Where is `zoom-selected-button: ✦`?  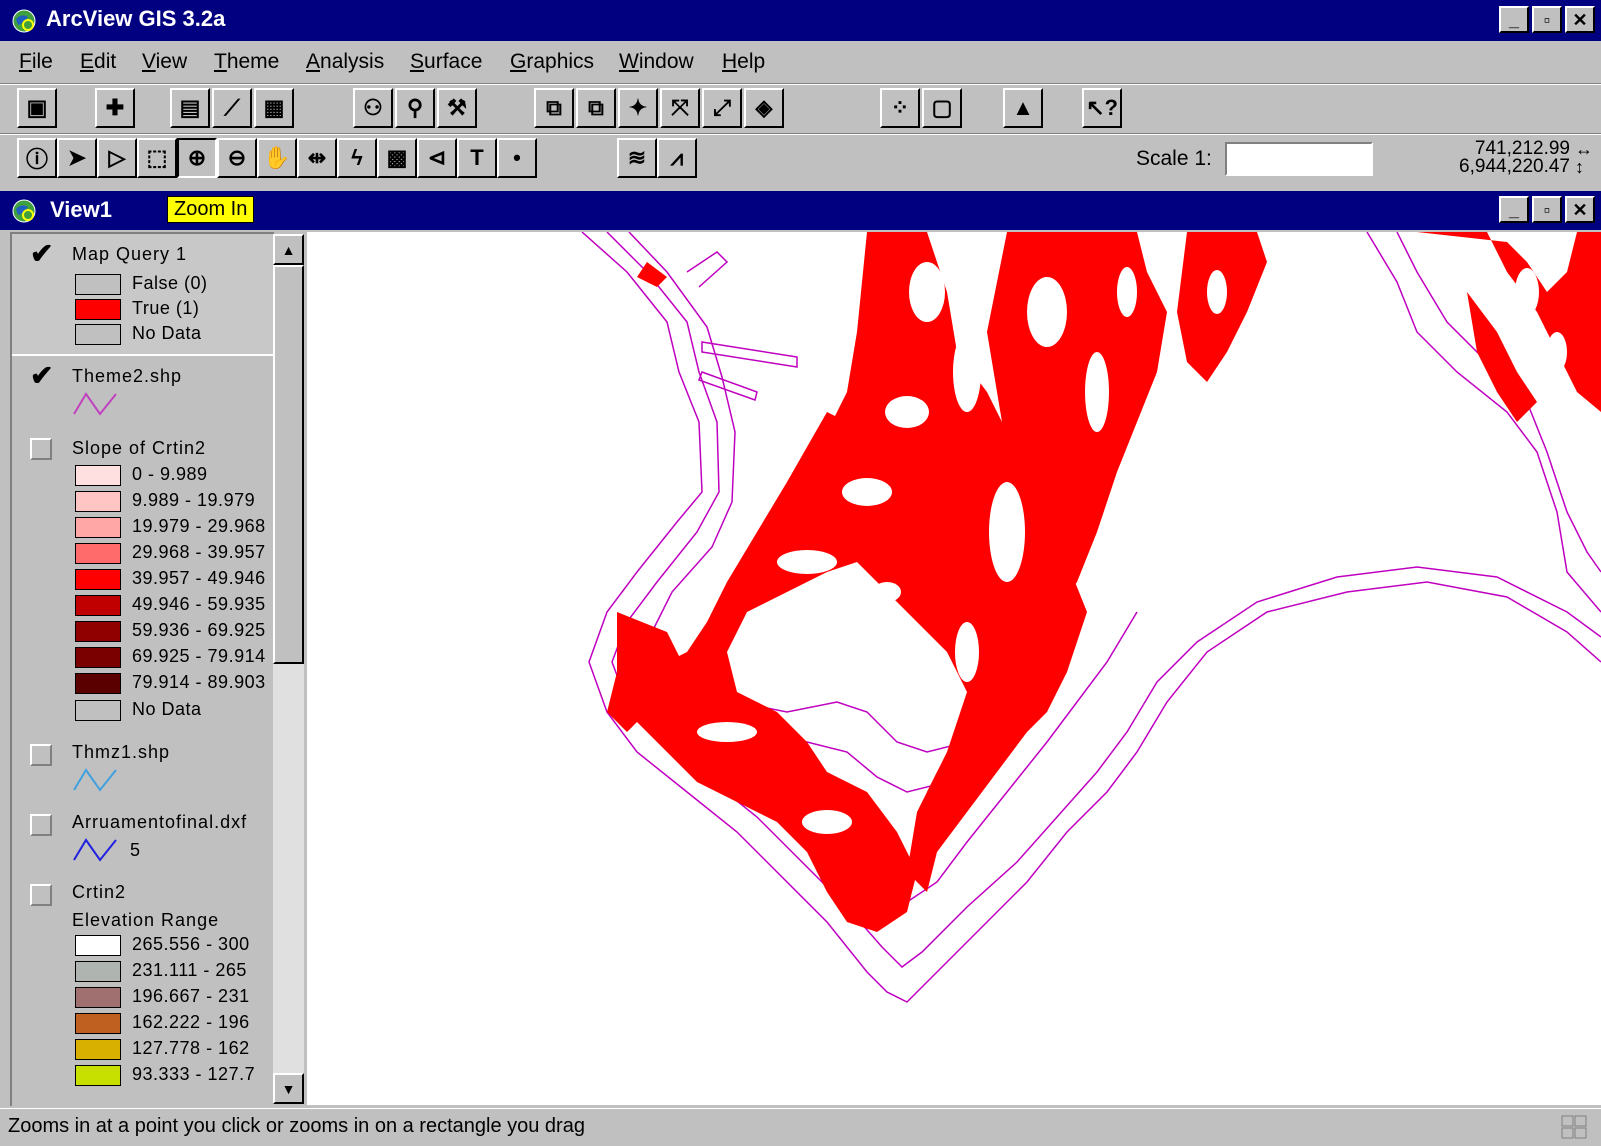
zoom-selected-button: ✦ is located at coordinates (638, 108).